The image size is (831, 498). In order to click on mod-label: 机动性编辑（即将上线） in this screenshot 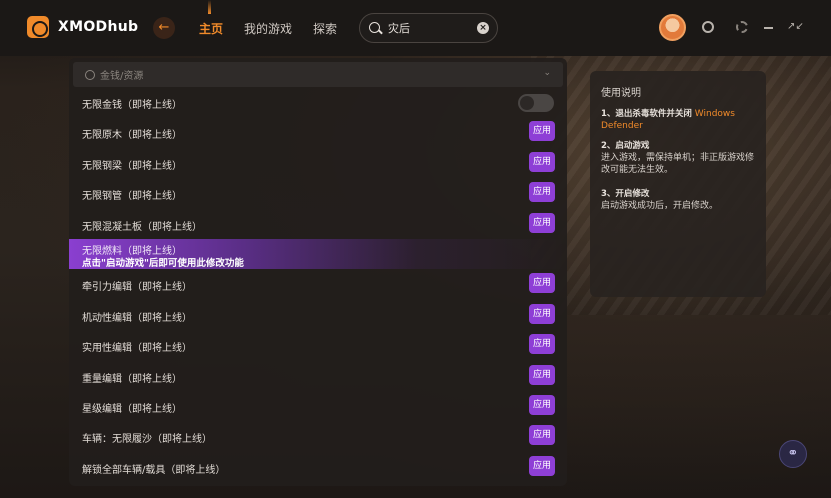, I will do `click(137, 318)`.